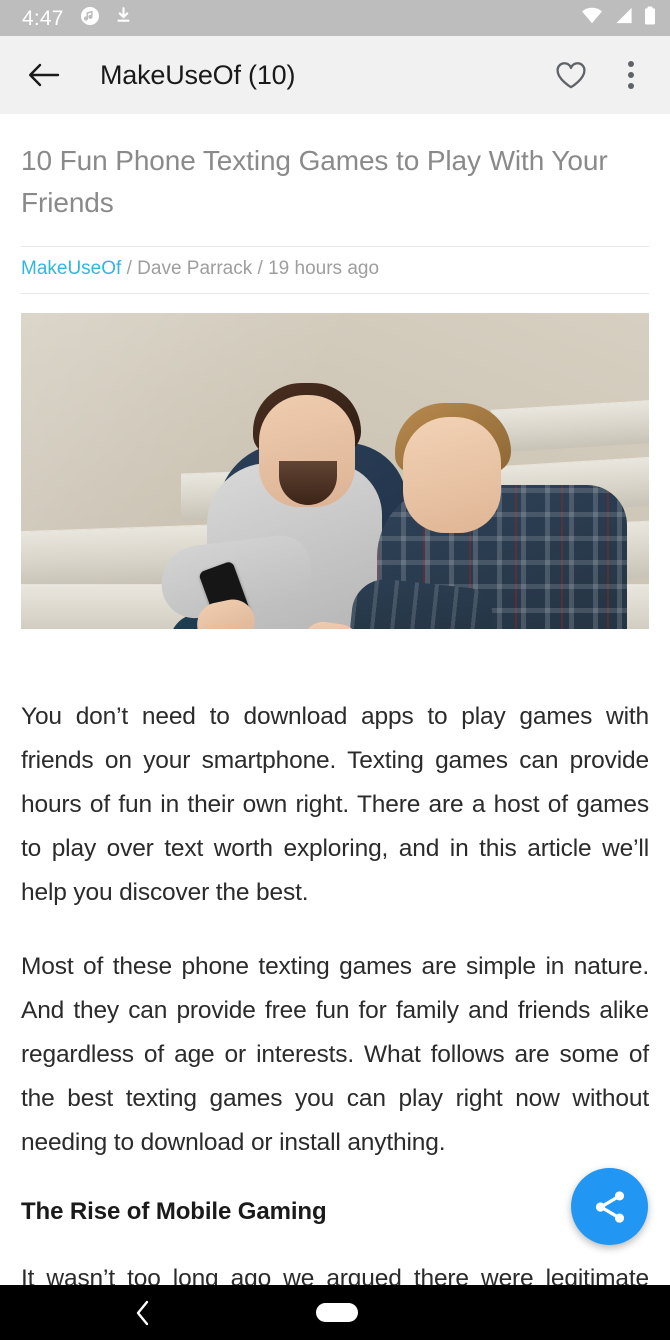  What do you see at coordinates (198, 74) in the screenshot?
I see `app-bar-title: MakeUseOf (10)` at bounding box center [198, 74].